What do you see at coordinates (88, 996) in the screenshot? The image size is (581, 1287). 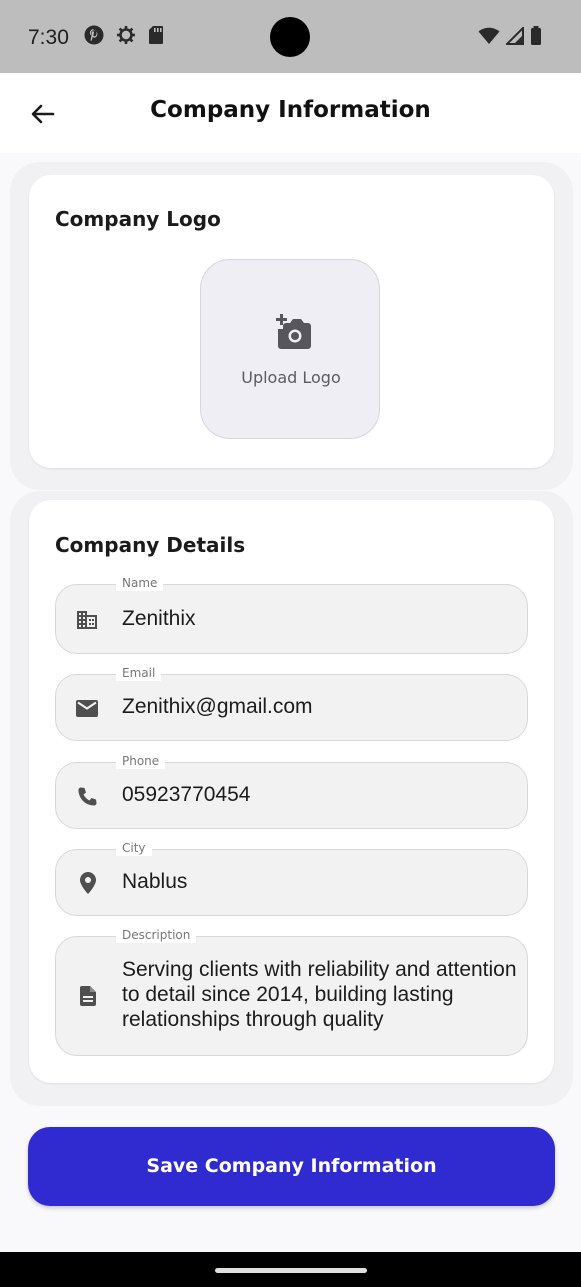 I see `description-icon` at bounding box center [88, 996].